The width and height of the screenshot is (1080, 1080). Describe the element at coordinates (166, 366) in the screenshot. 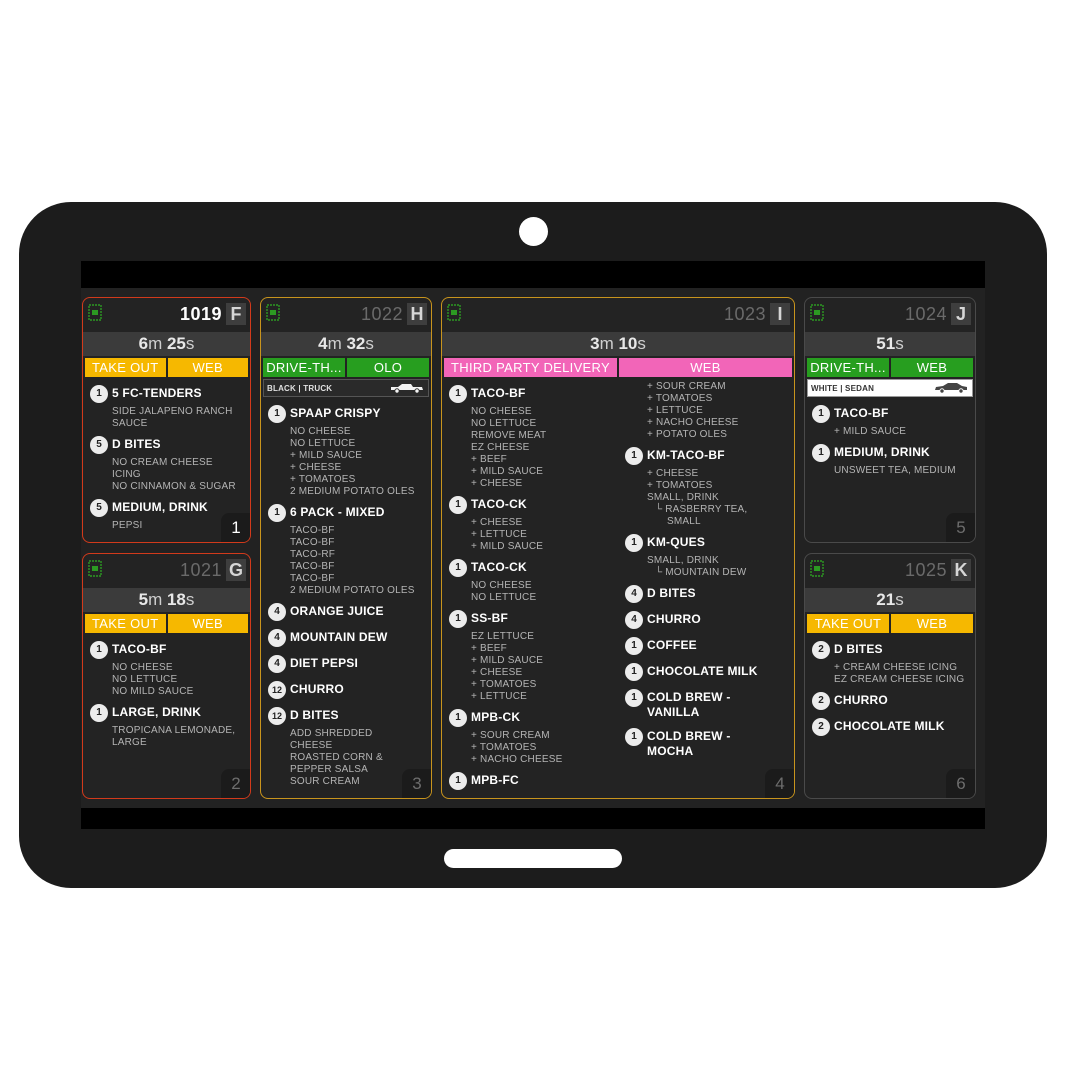

I see `order-tags: TAKE OUT WEB` at that location.